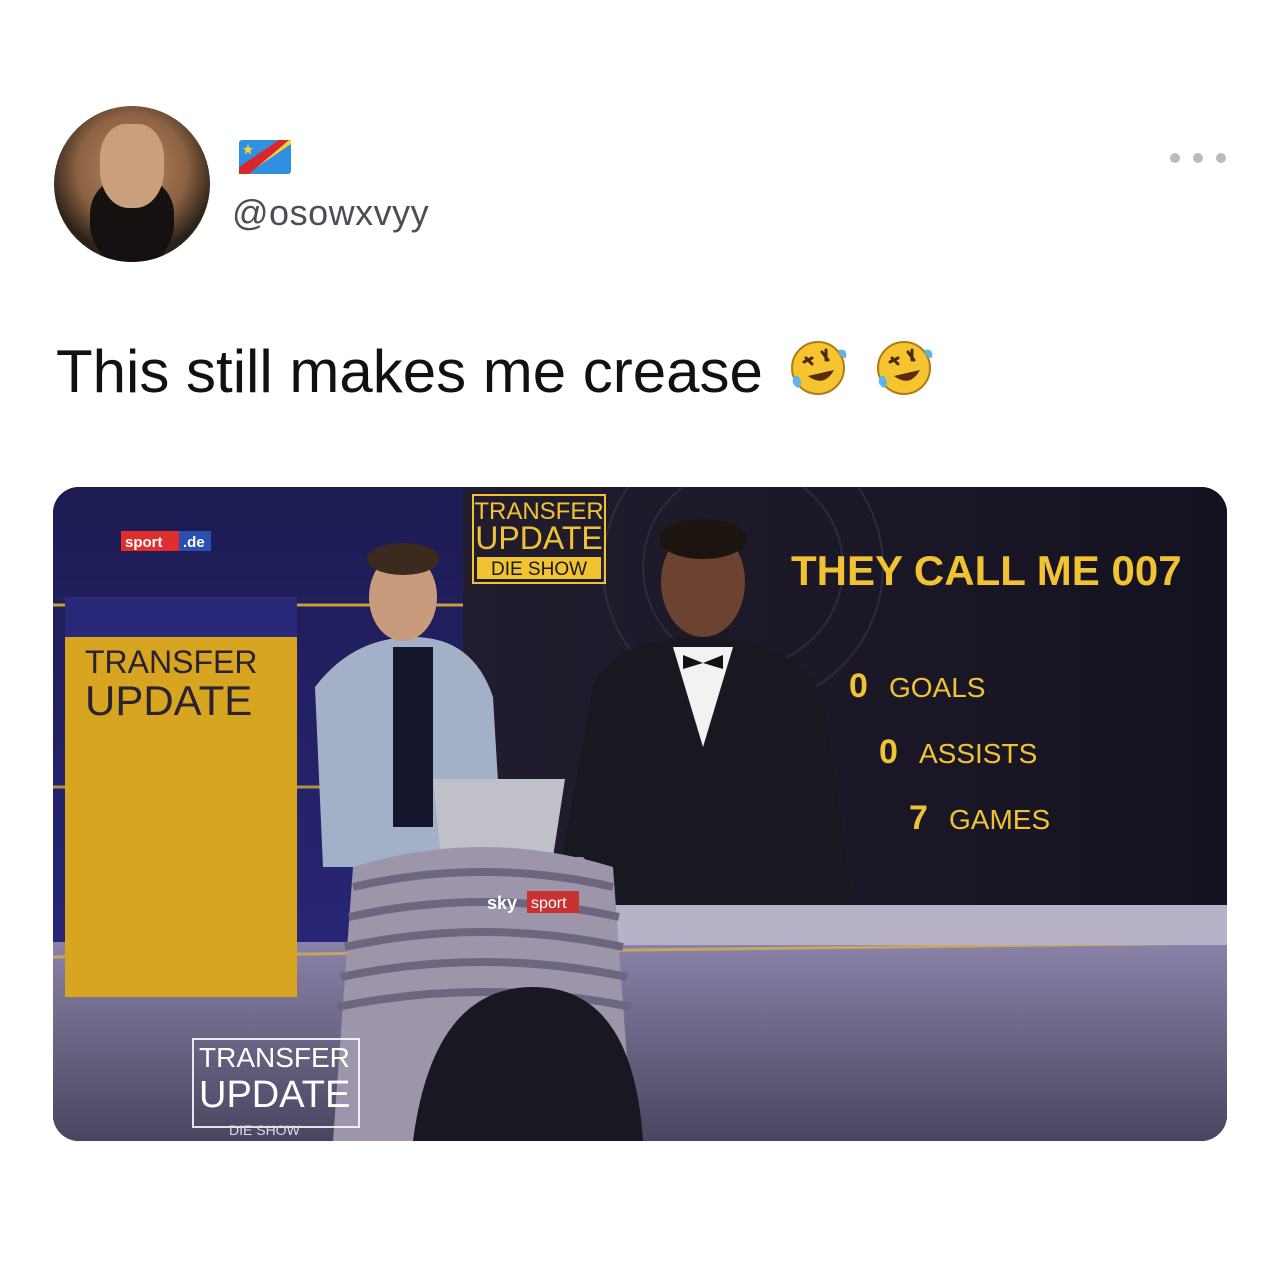 The width and height of the screenshot is (1280, 1280). I want to click on stat-games-label: GAMES, so click(999, 819).